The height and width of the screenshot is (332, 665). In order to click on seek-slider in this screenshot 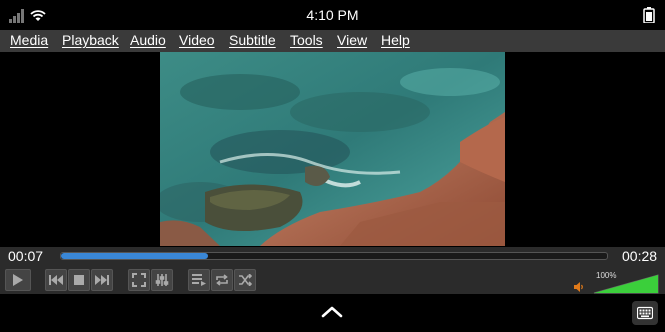, I will do `click(334, 256)`.